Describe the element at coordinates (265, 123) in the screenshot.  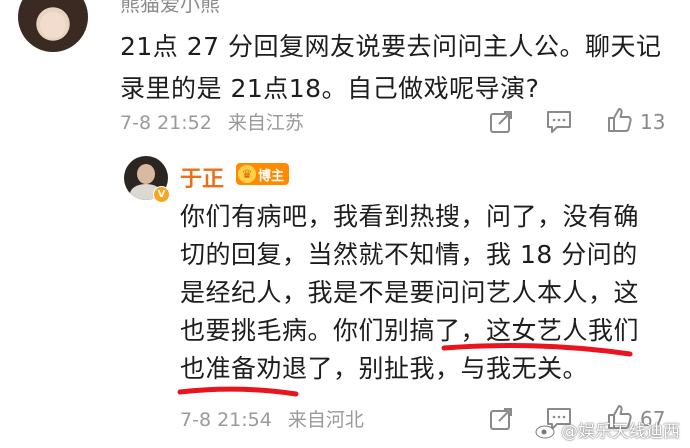
I see `comment-location: 来自江苏` at that location.